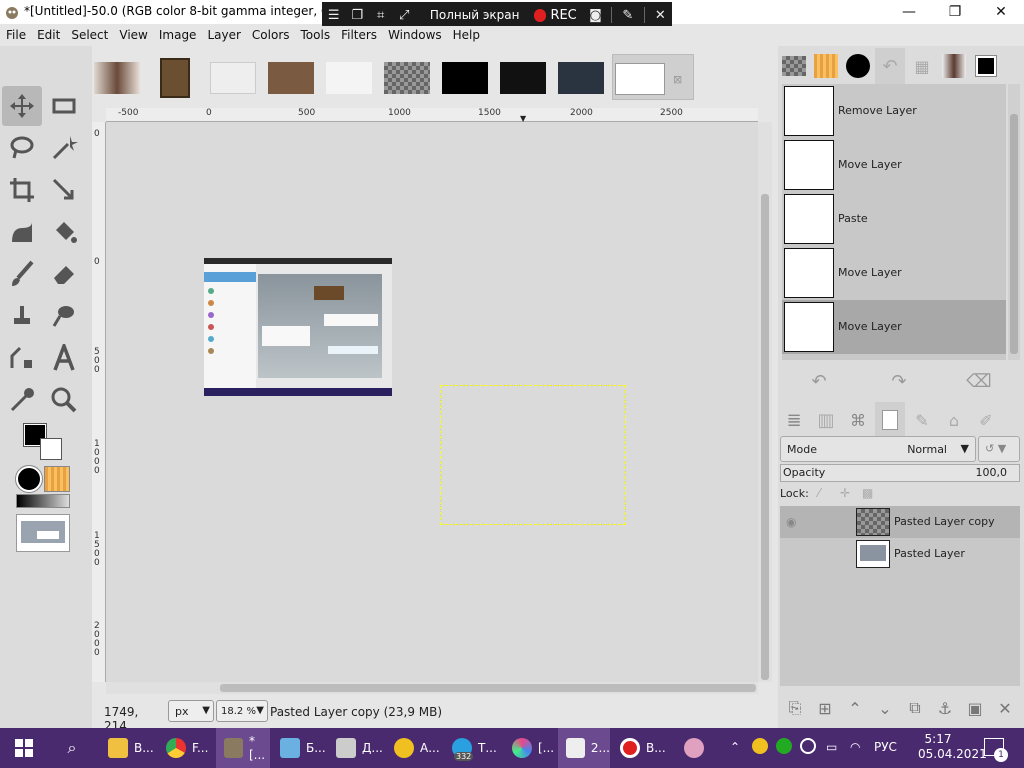 The width and height of the screenshot is (1024, 768). What do you see at coordinates (986, 66) in the screenshot?
I see `colors-tab` at bounding box center [986, 66].